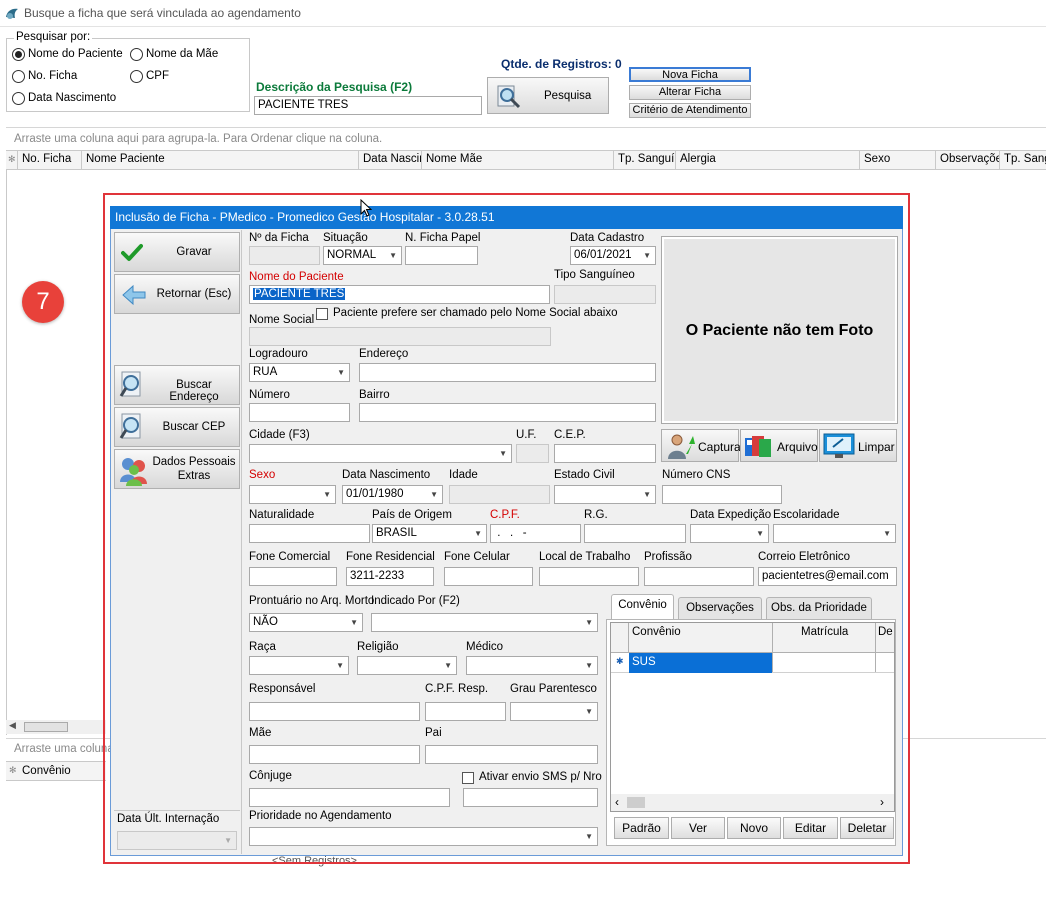 This screenshot has width=1046, height=913. What do you see at coordinates (484, 622) in the screenshot?
I see `indicado-por-select: ▼` at bounding box center [484, 622].